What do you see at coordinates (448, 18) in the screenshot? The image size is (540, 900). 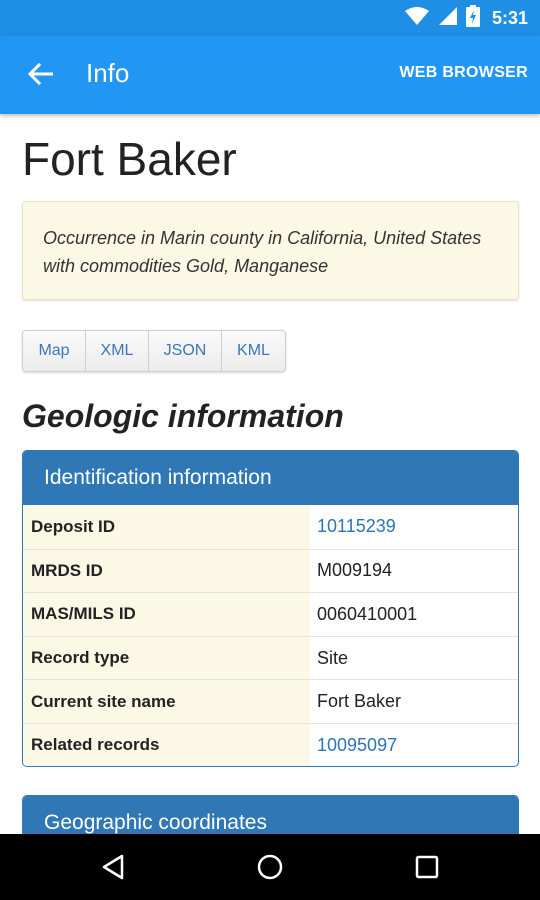 I see `signal-icon` at bounding box center [448, 18].